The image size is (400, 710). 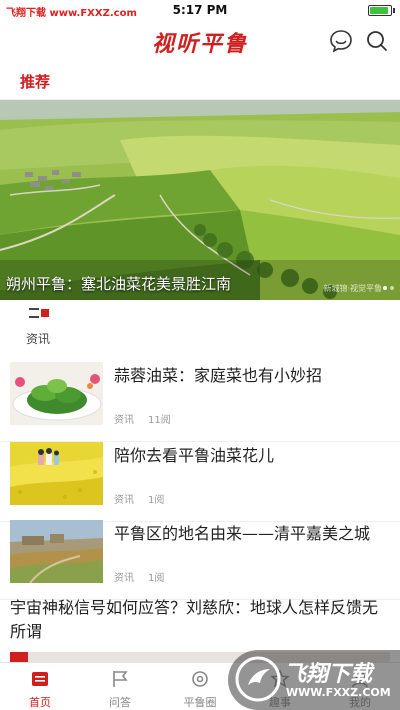 What do you see at coordinates (200, 482) in the screenshot?
I see `news-item: 陪你去看平鲁油菜花儿 资讯 1阅` at bounding box center [200, 482].